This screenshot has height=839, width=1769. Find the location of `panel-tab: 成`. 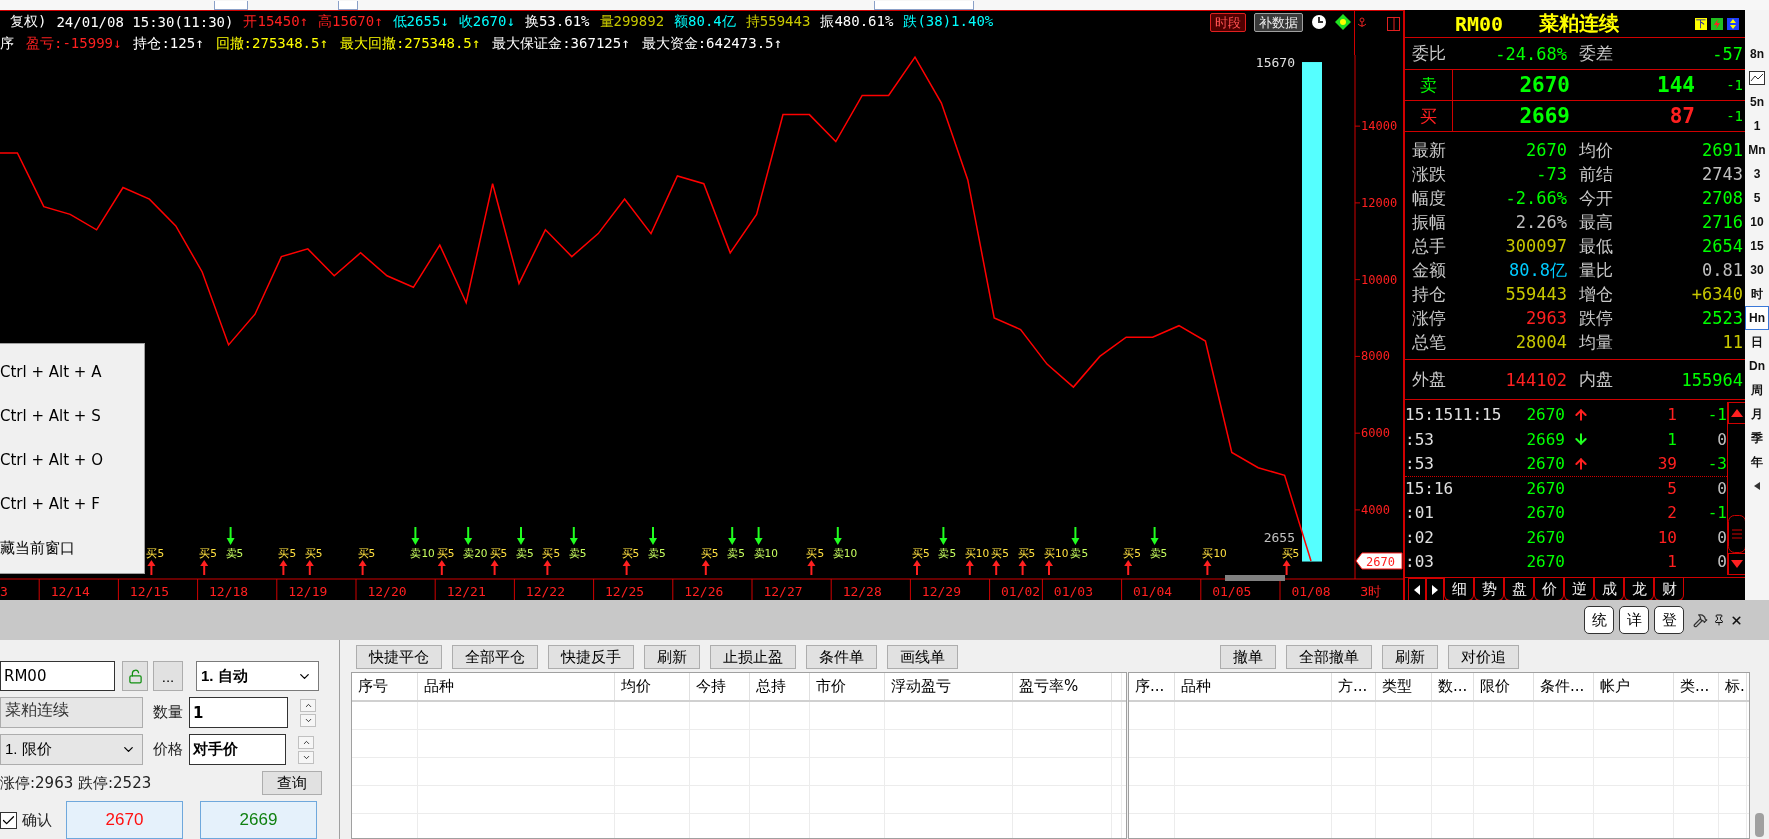

panel-tab: 成 is located at coordinates (1609, 589).